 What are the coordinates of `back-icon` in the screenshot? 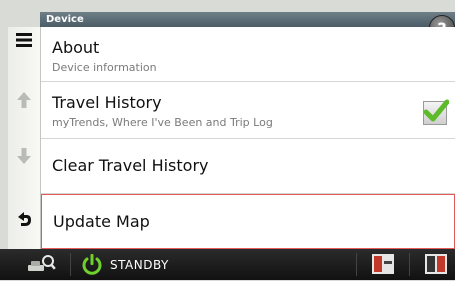 It's located at (24, 219).